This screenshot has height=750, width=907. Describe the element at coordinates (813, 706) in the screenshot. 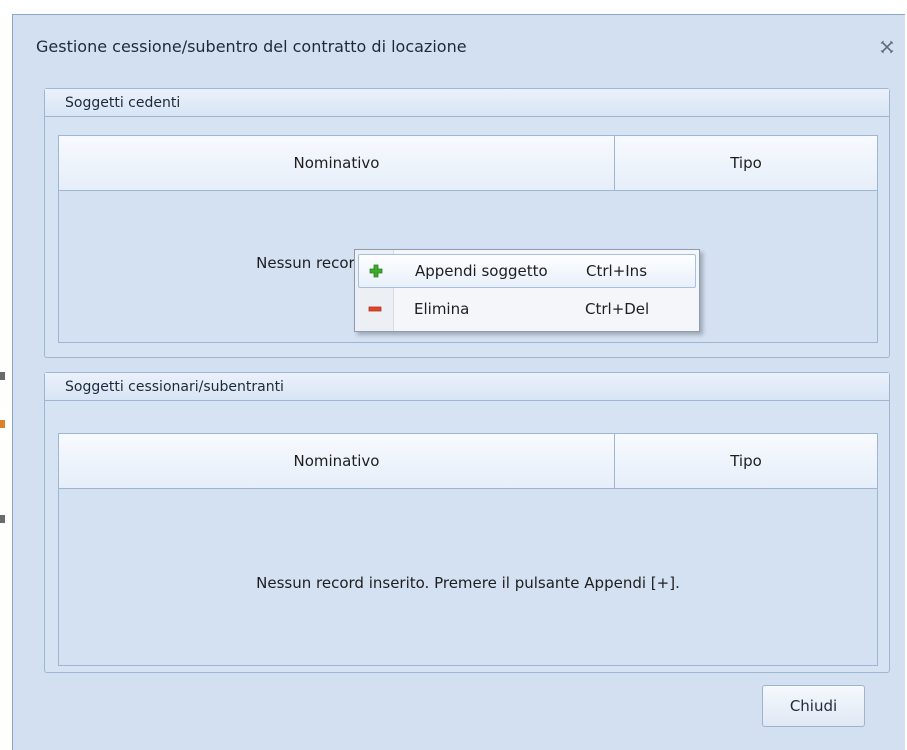

I see `chiudi-button: Chiudi` at that location.